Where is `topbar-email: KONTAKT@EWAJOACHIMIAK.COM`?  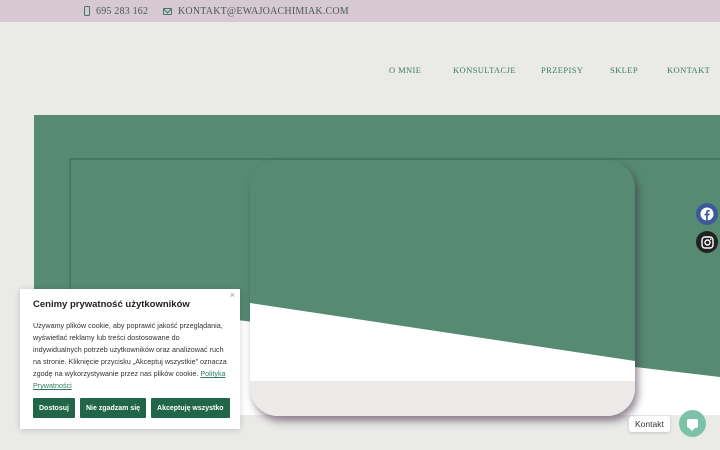 topbar-email: KONTAKT@EWAJOACHIMIAK.COM is located at coordinates (256, 11).